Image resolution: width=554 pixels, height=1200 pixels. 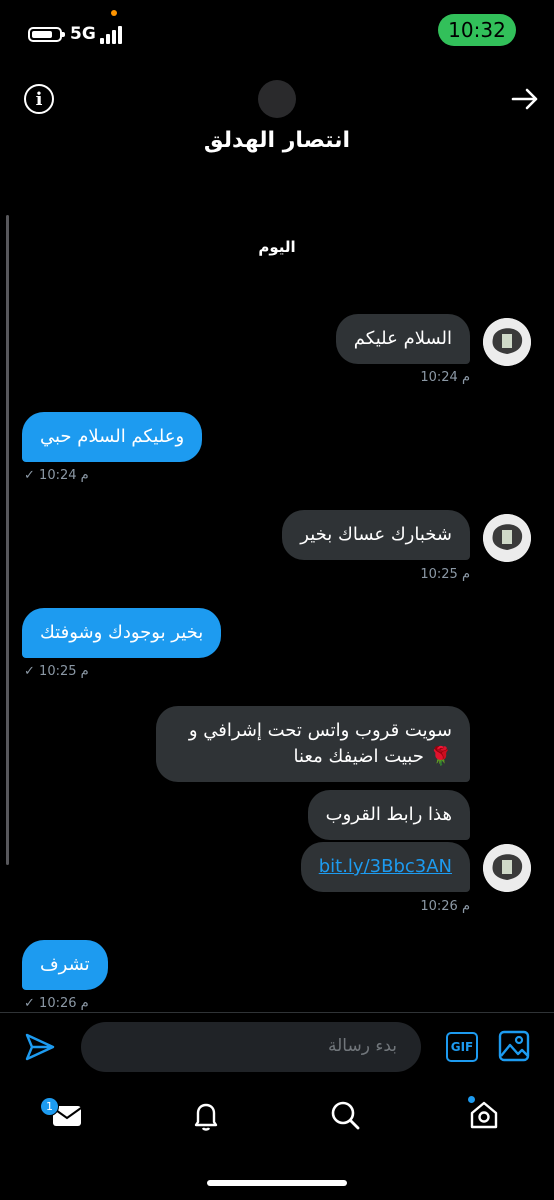 What do you see at coordinates (471, 1099) in the screenshot?
I see `home-notification-dot` at bounding box center [471, 1099].